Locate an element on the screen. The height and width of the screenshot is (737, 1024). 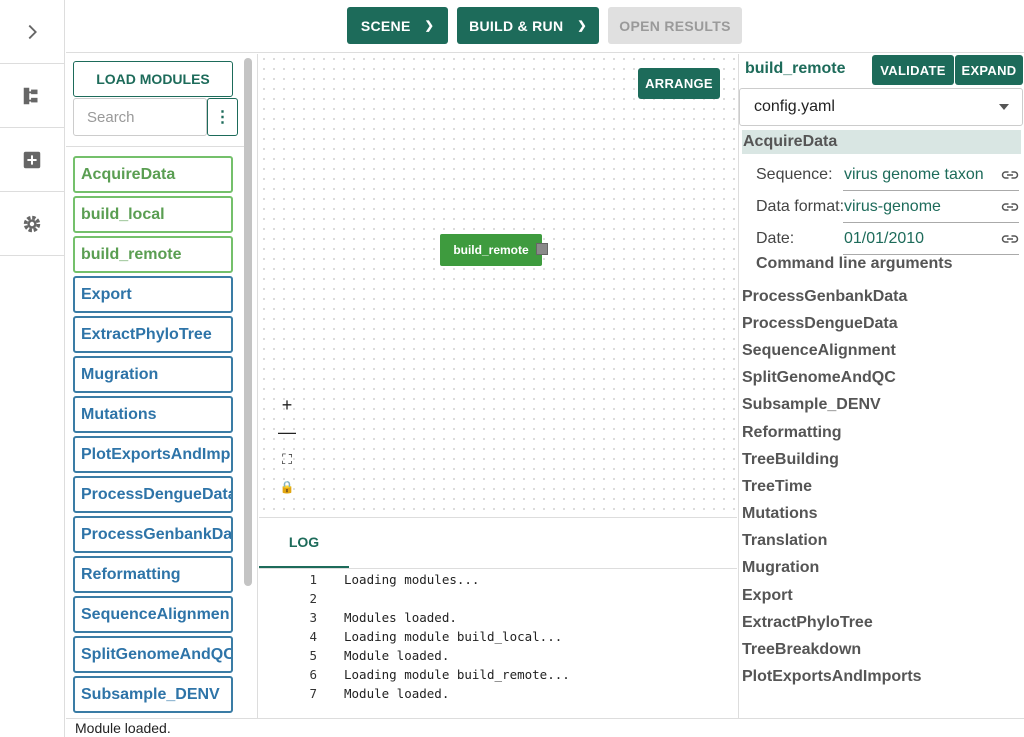
module-button: build_local is located at coordinates (153, 214).